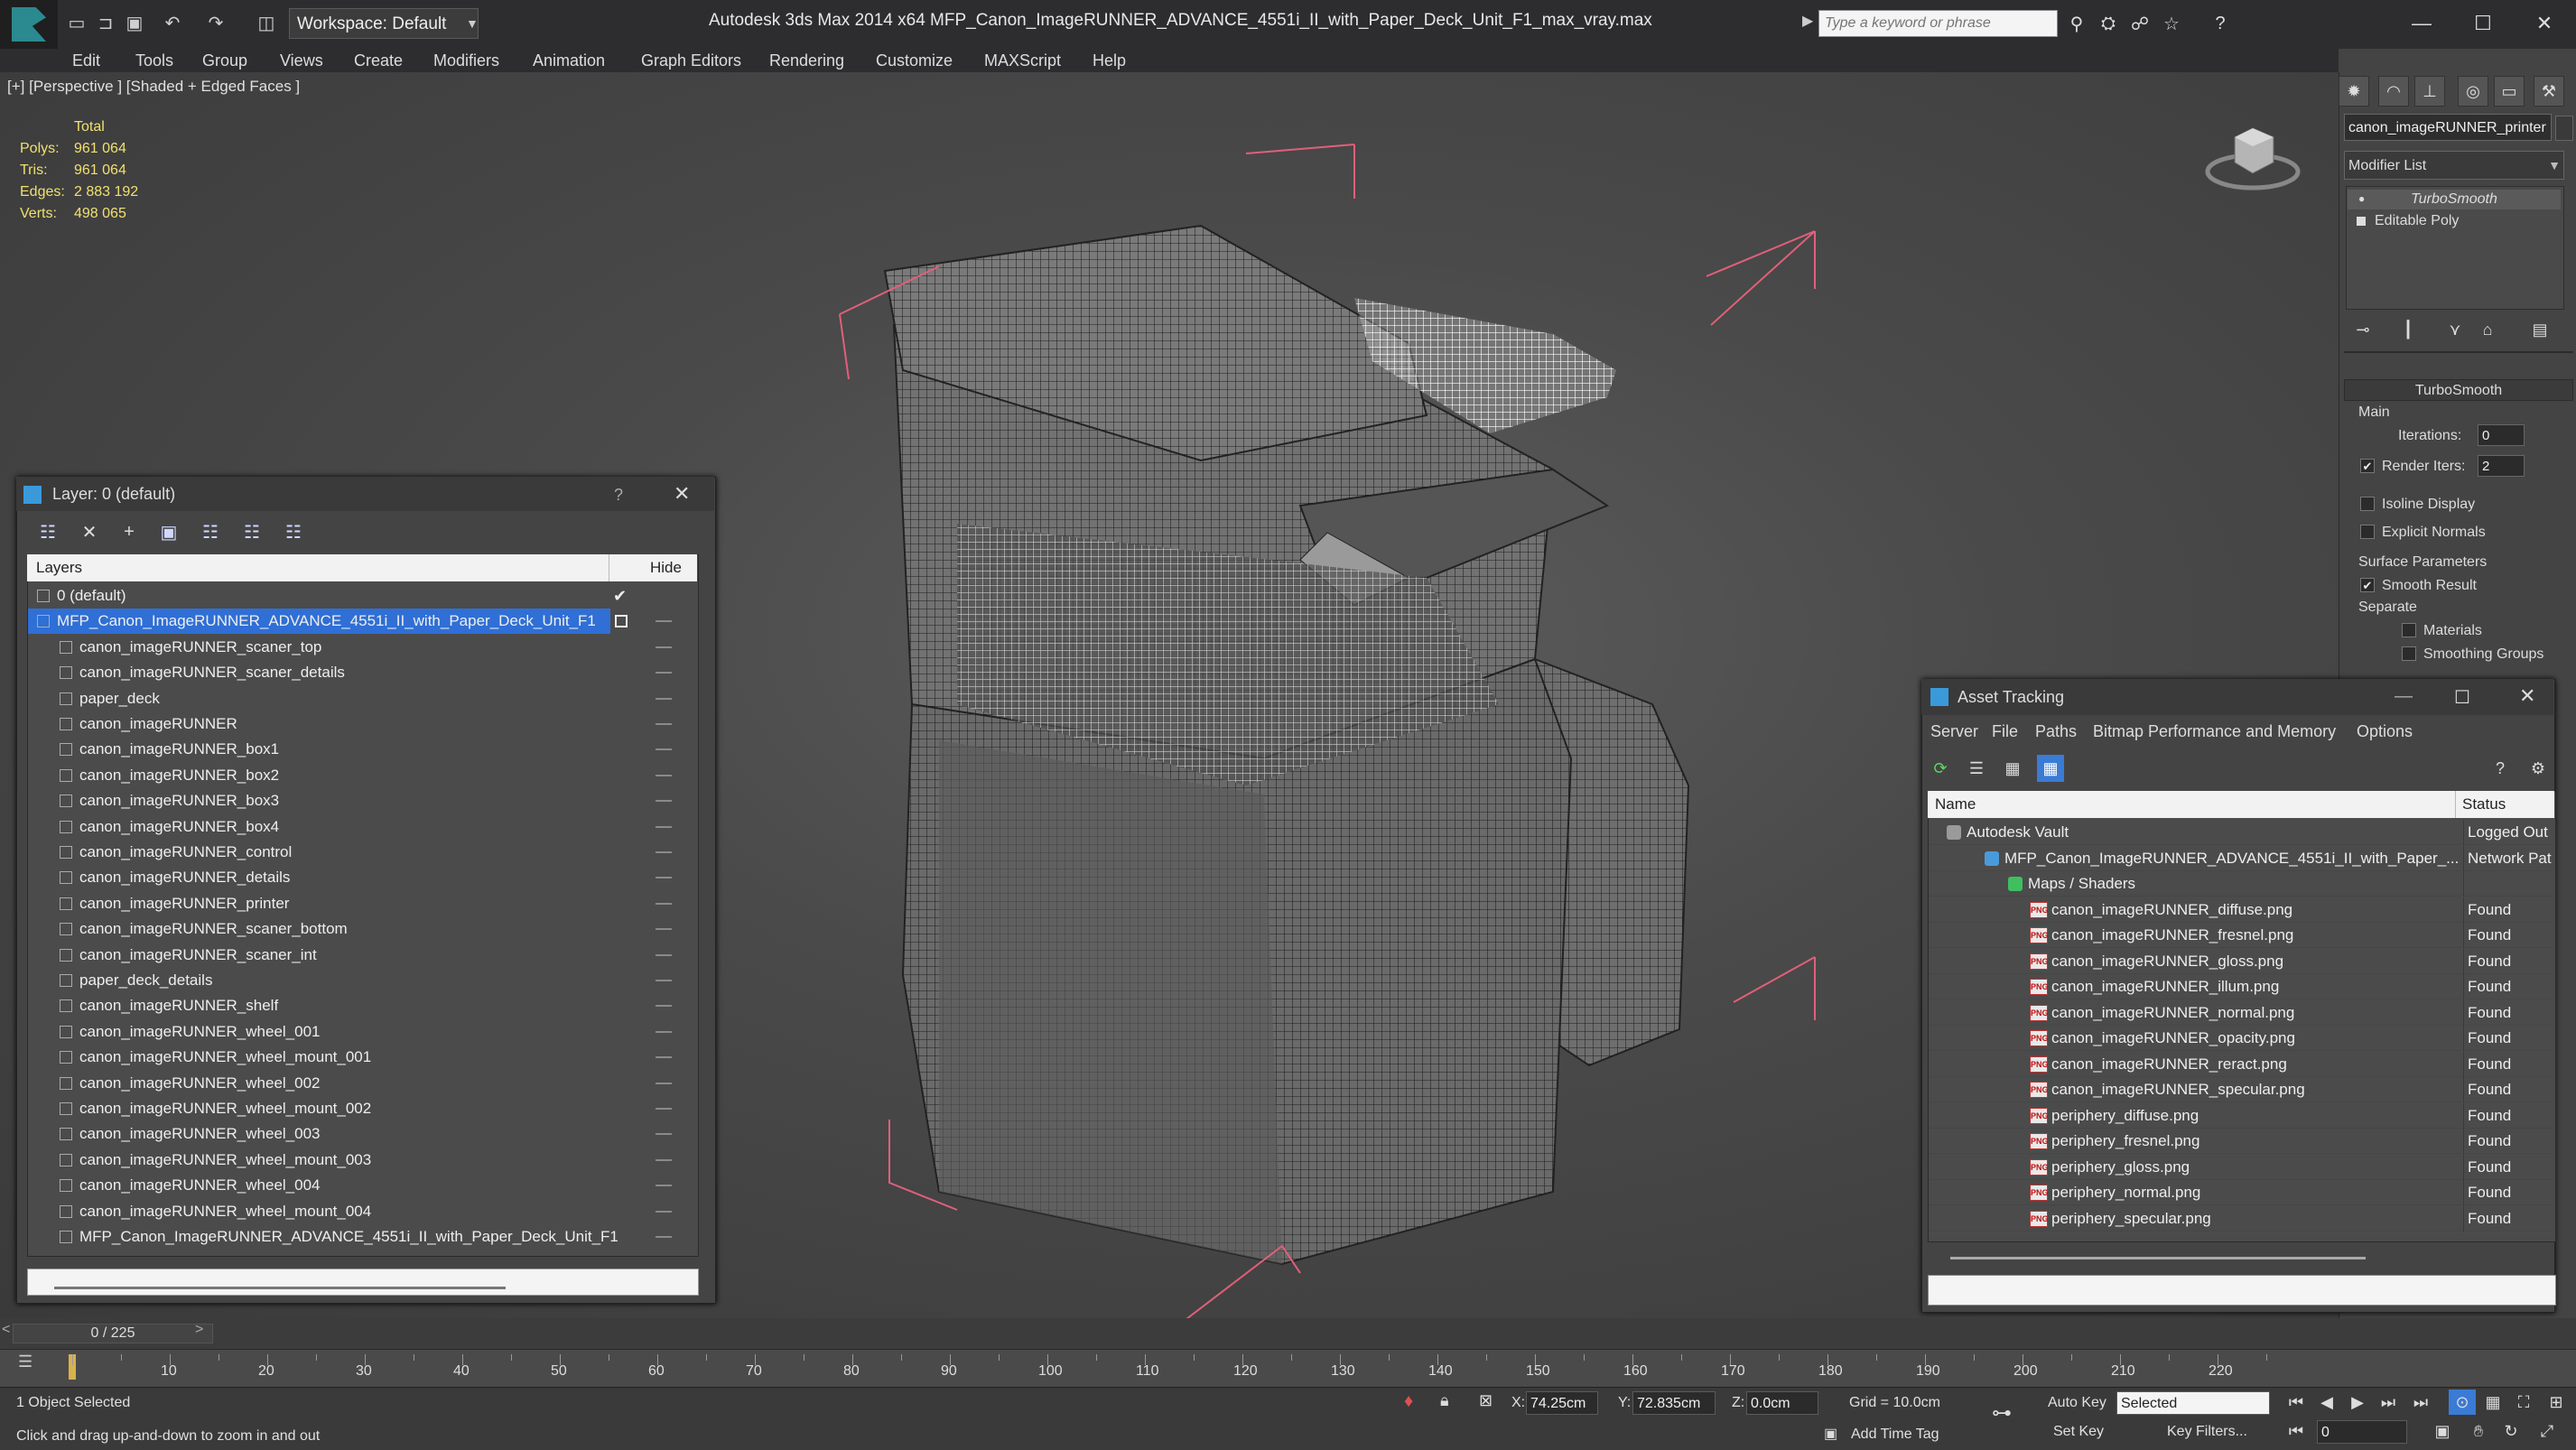  What do you see at coordinates (362, 980) in the screenshot?
I see `layer-object-row: paper_deck_details` at bounding box center [362, 980].